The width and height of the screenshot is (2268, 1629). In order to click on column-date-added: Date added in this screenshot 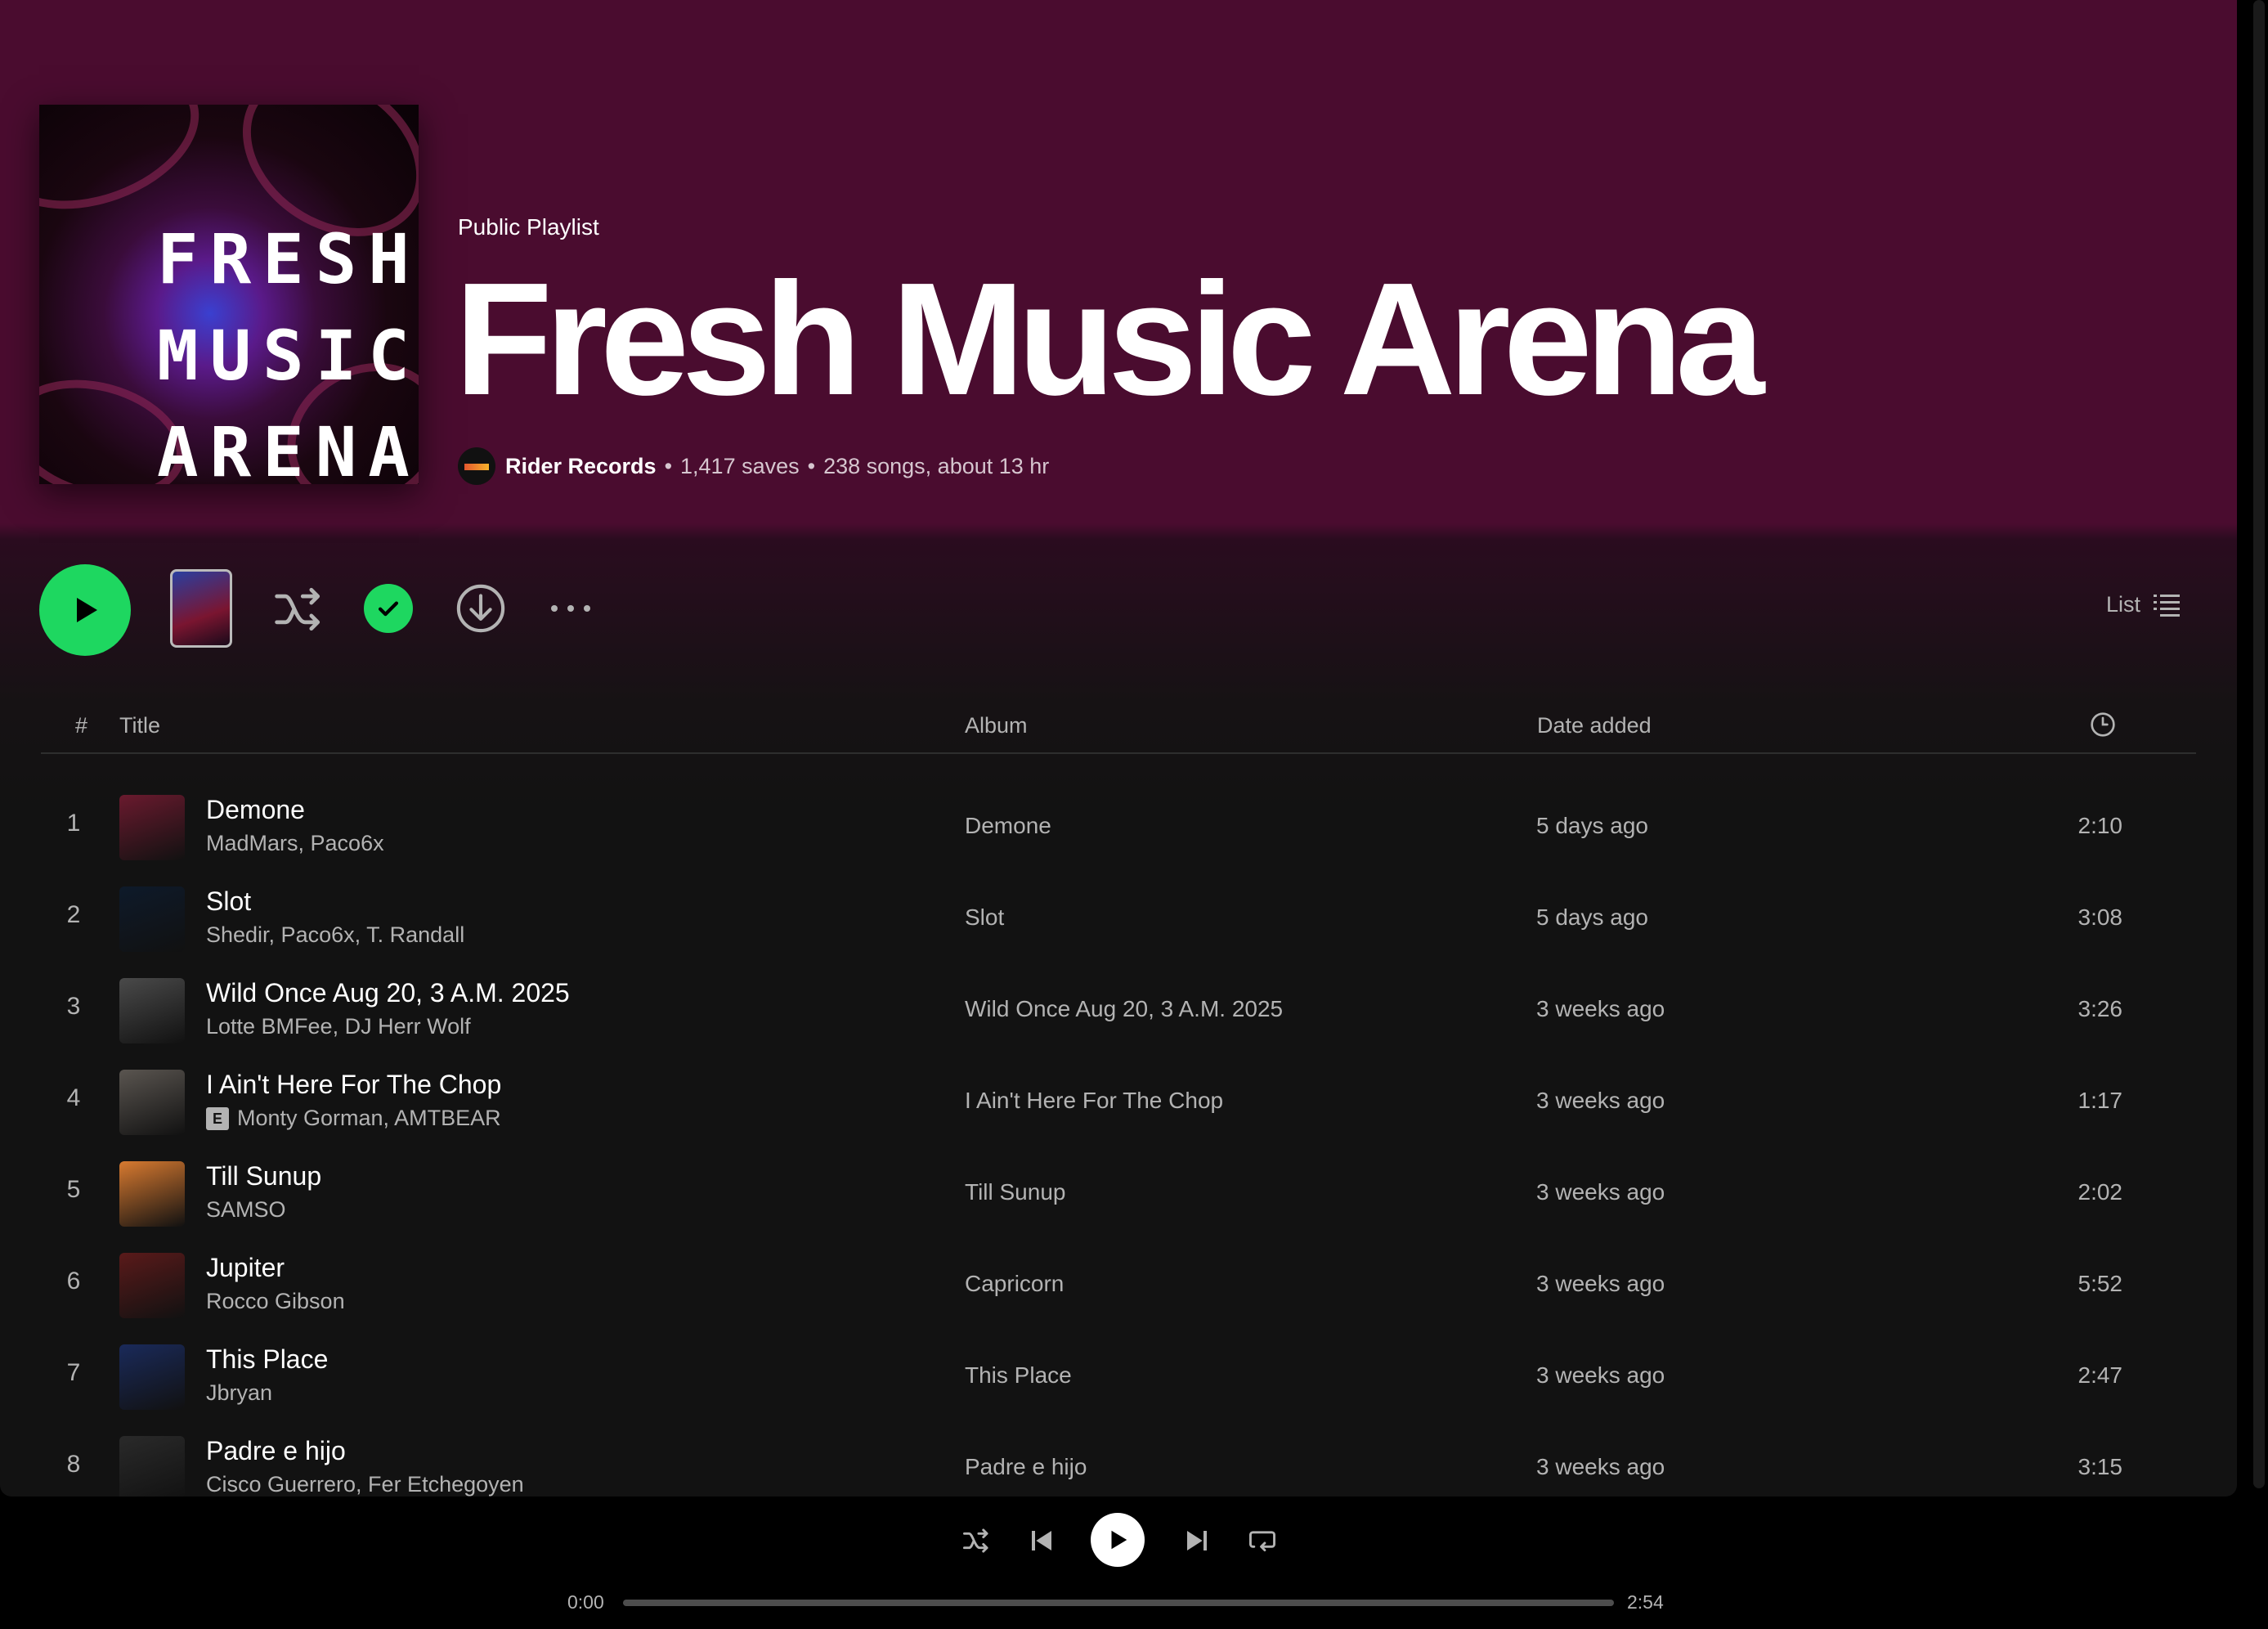, I will do `click(1594, 725)`.